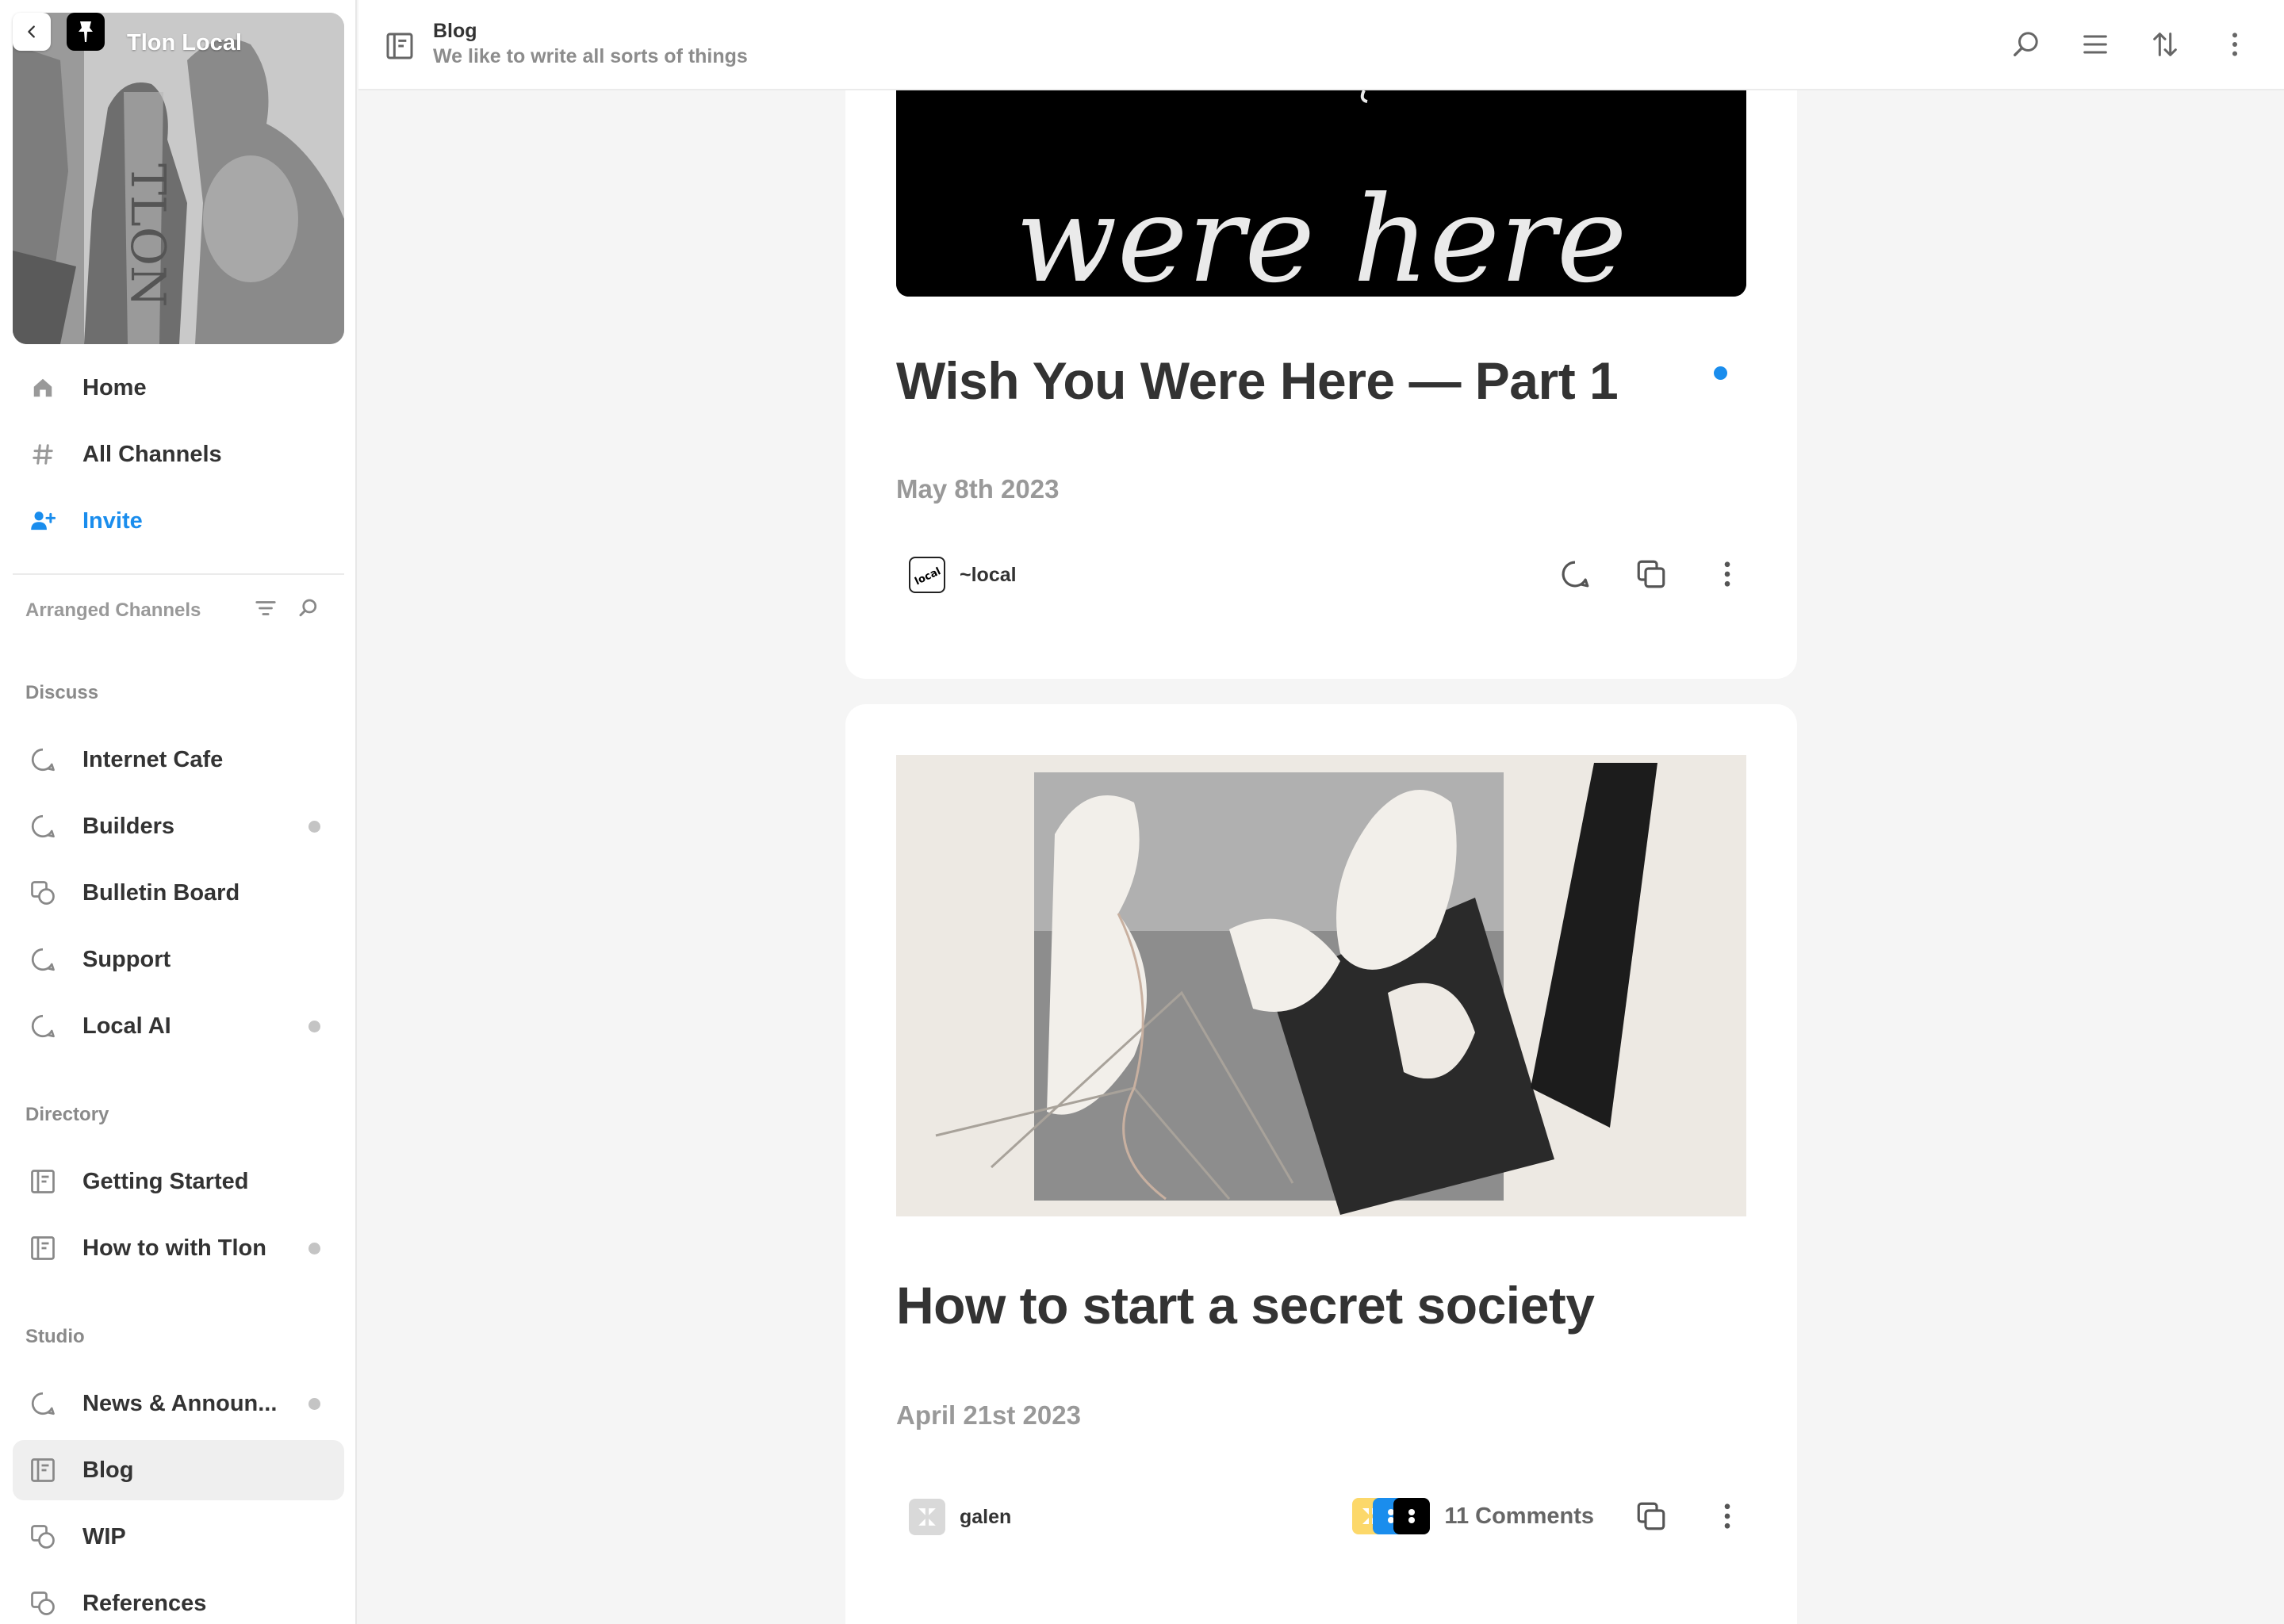 This screenshot has height=1624, width=2284. I want to click on sort-button, so click(2165, 44).